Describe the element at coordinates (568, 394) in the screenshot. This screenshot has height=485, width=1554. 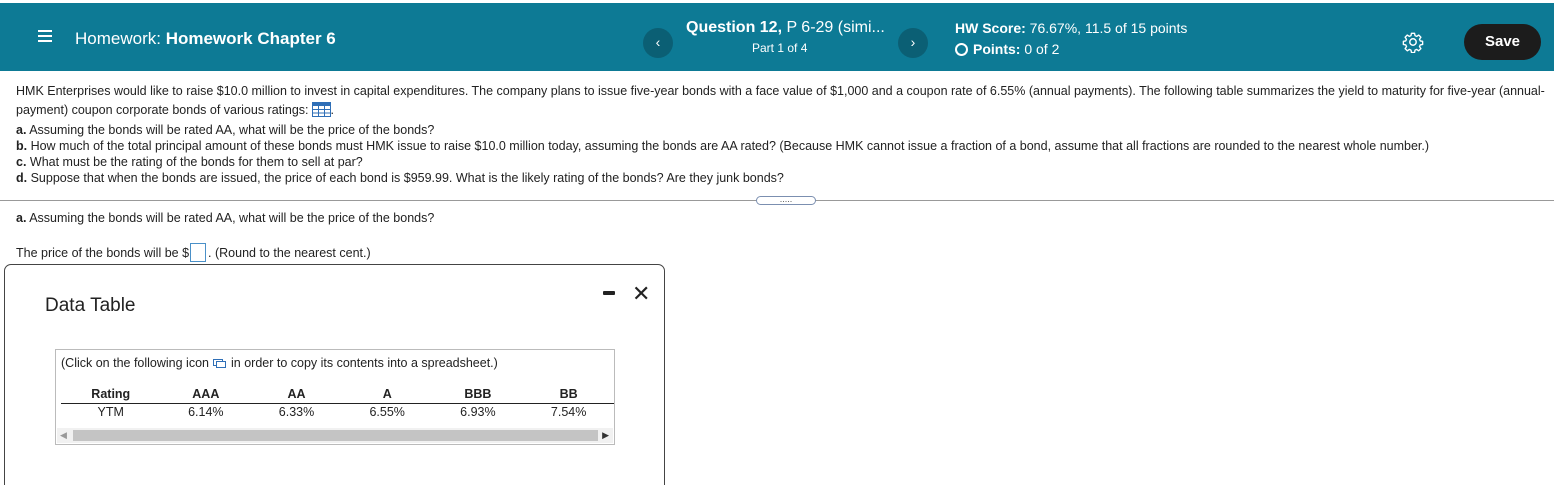
I see `column-header: BB` at that location.